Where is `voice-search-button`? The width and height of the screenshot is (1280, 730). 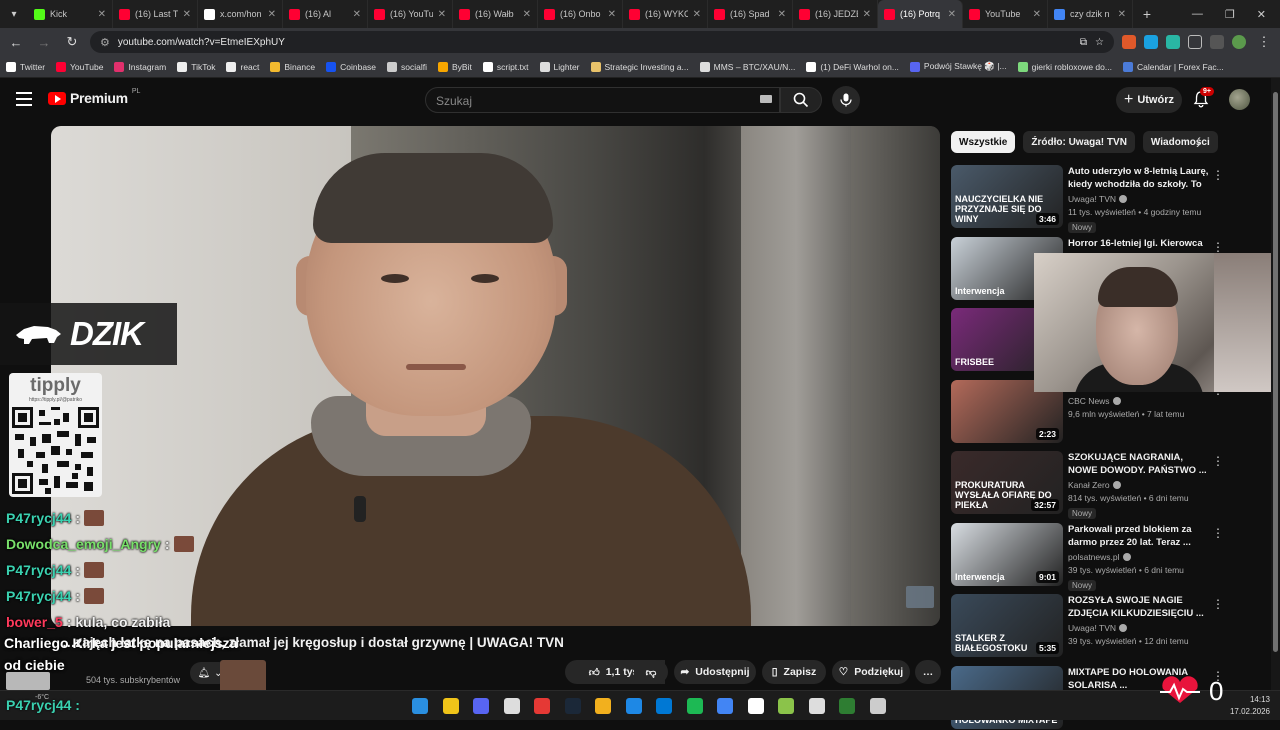 voice-search-button is located at coordinates (846, 100).